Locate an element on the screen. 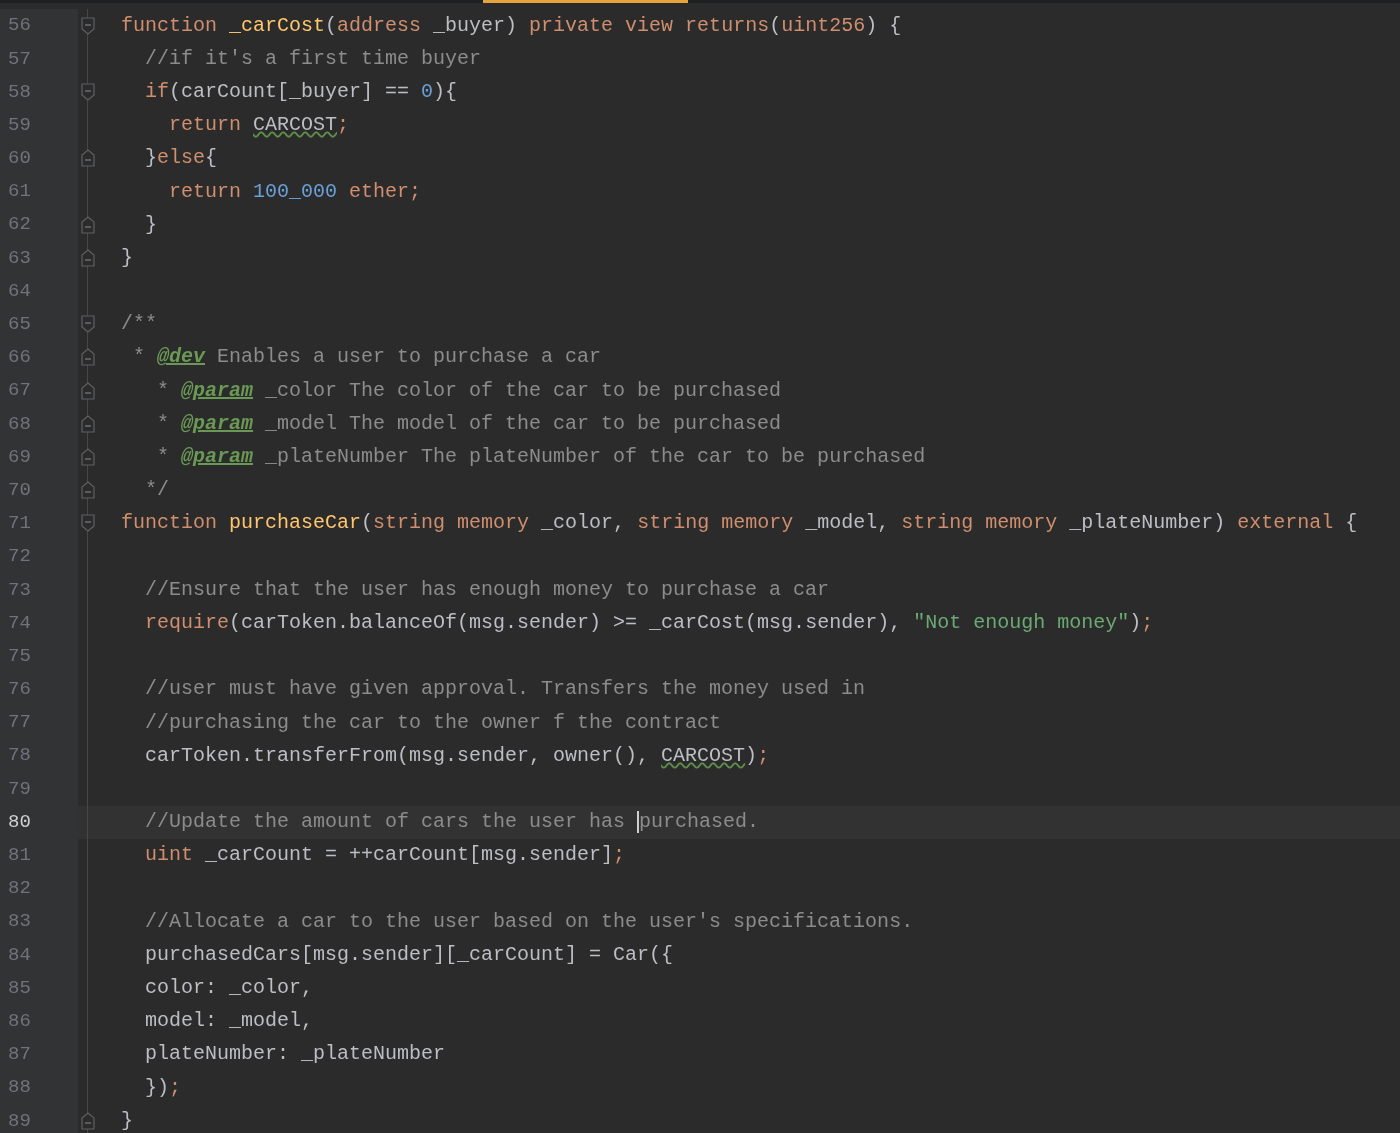  line-number: 72 is located at coordinates (19, 557).